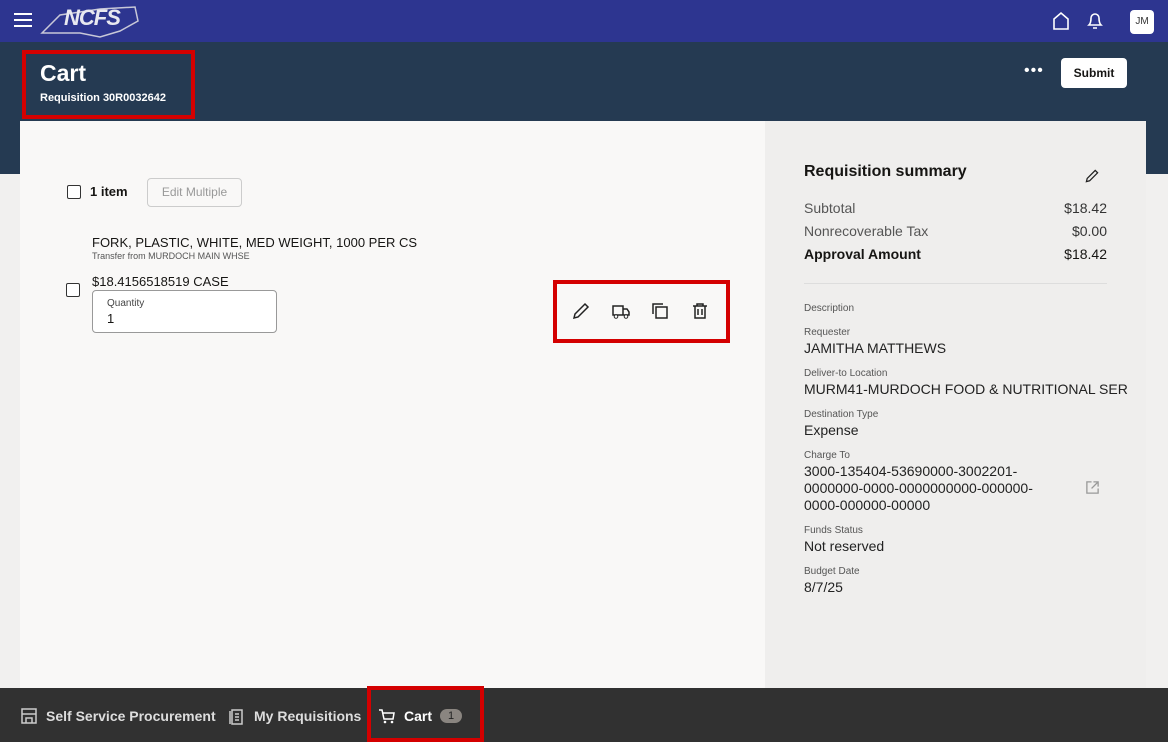  I want to click on clipboard-icon, so click(236, 717).